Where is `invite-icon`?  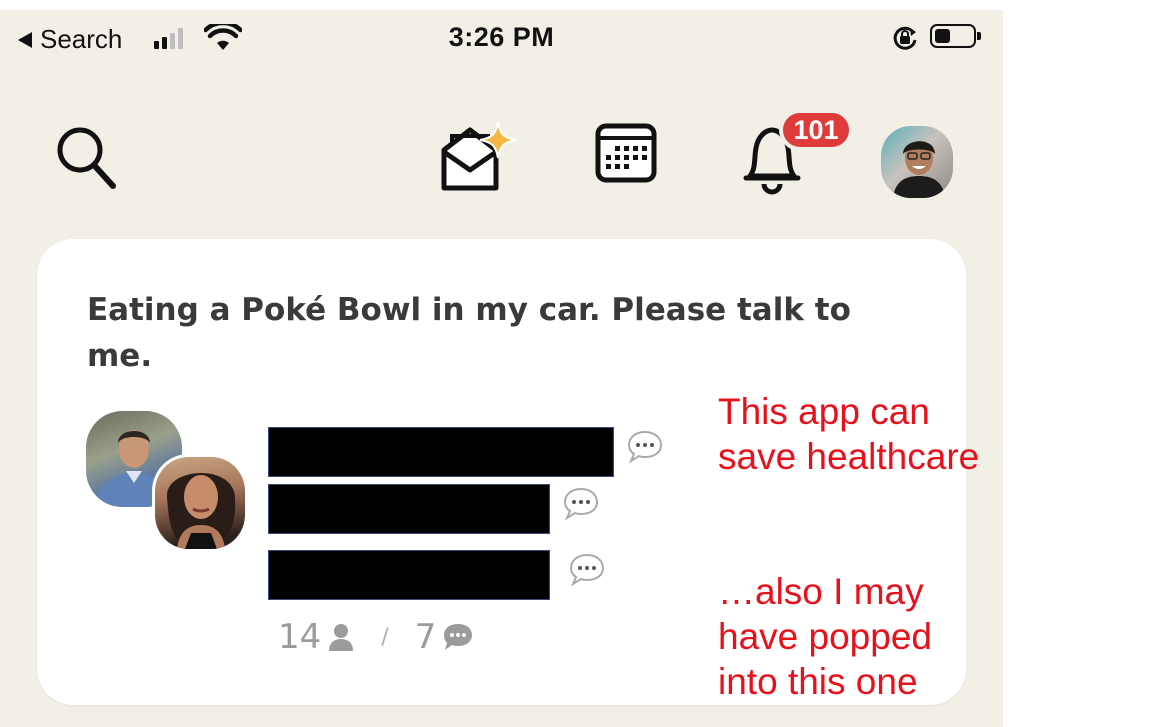
invite-icon is located at coordinates (480, 154).